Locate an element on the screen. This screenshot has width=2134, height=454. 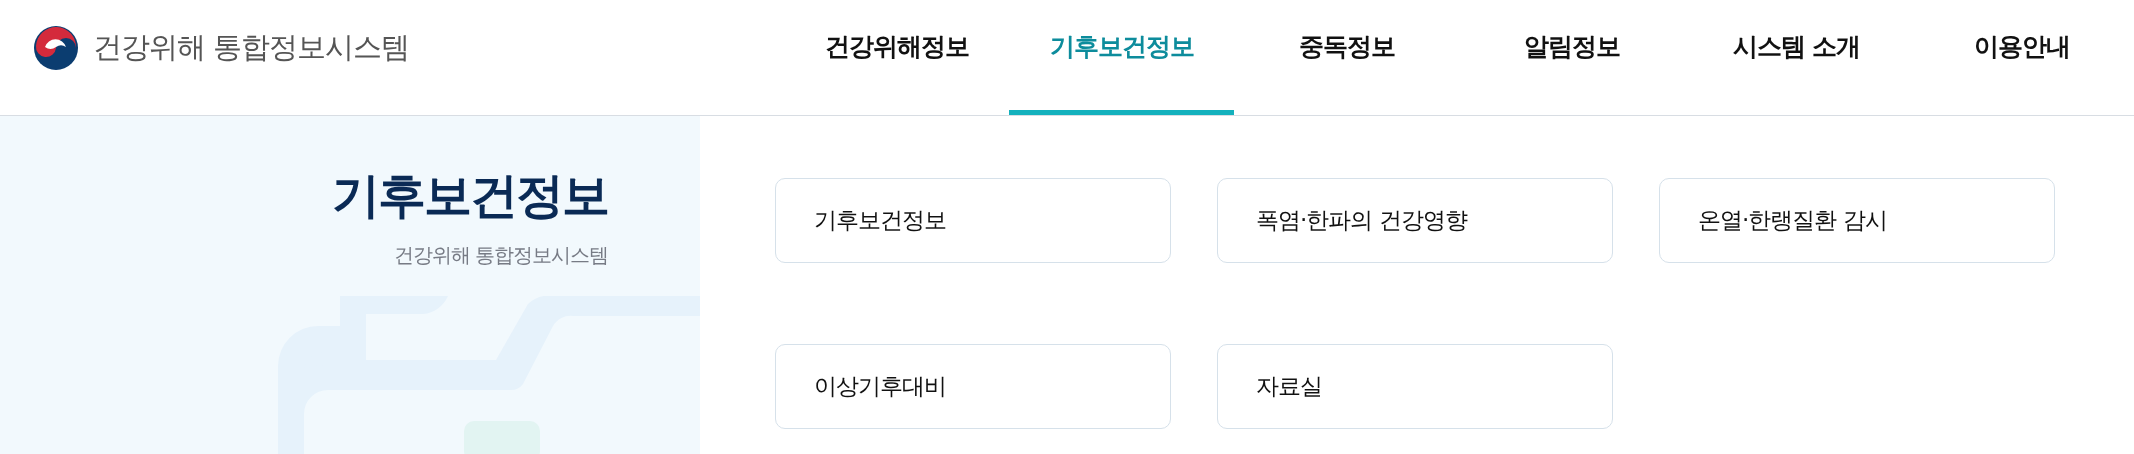
menu-card: 이상기후대비 is located at coordinates (973, 386).